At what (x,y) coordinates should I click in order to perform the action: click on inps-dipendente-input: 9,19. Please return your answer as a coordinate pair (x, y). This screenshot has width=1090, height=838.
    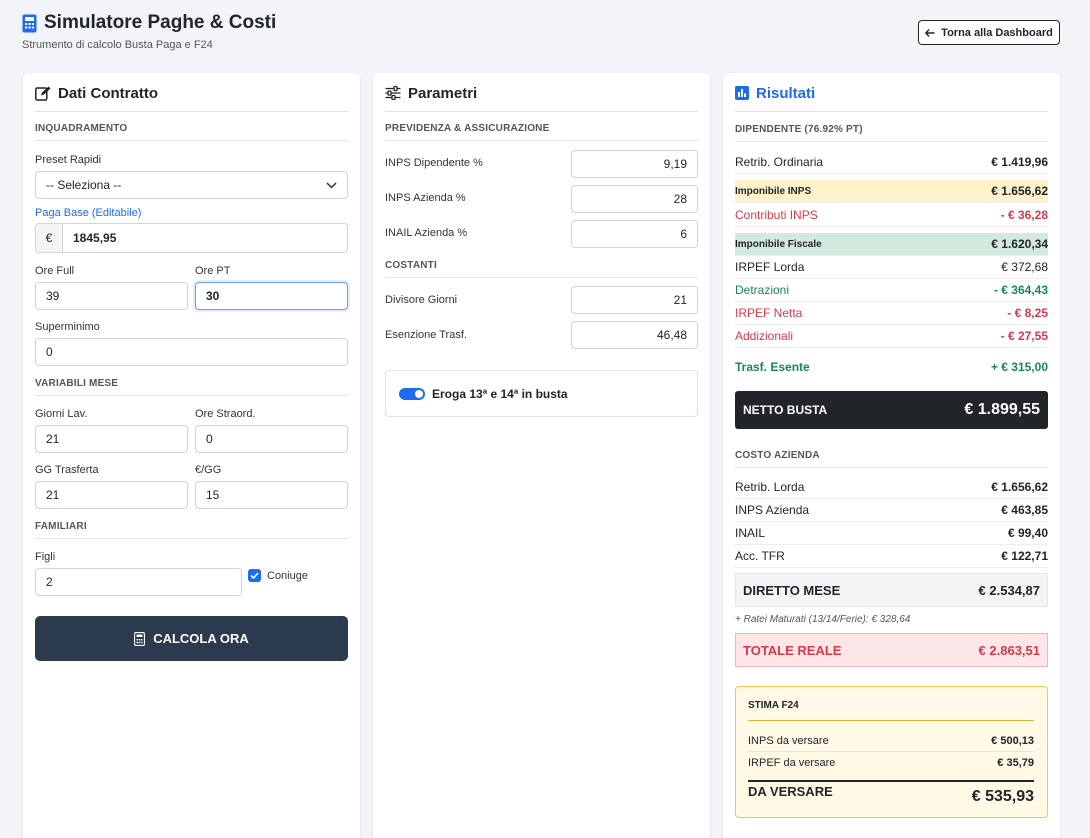
    Looking at the image, I should click on (634, 164).